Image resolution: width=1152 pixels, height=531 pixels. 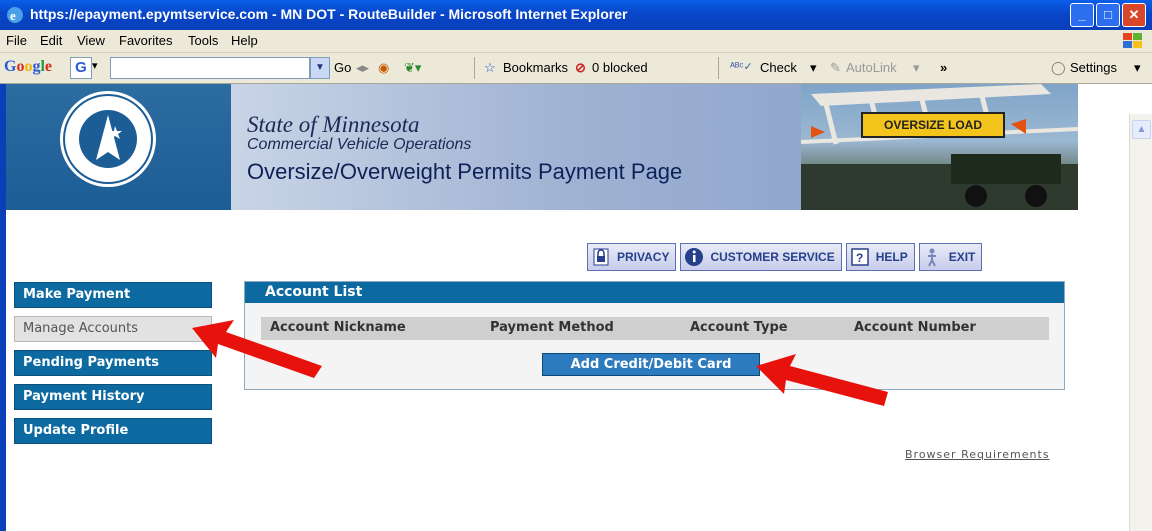 What do you see at coordinates (931, 257) in the screenshot?
I see `exit-door-icon` at bounding box center [931, 257].